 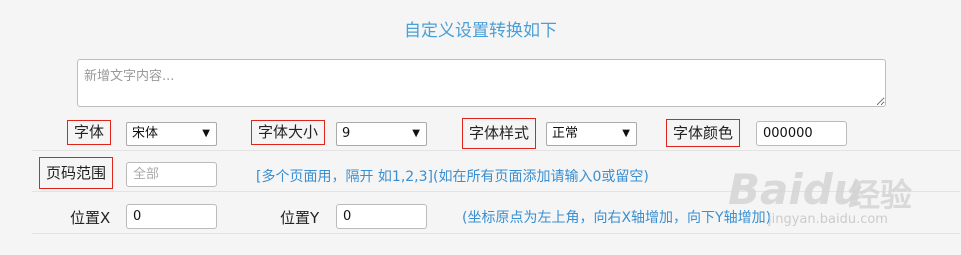 What do you see at coordinates (452, 177) in the screenshot?
I see `page-range-hint: [多个页面用，隔开 如1,2,3](如在所有页面添加请输入0或留空)` at bounding box center [452, 177].